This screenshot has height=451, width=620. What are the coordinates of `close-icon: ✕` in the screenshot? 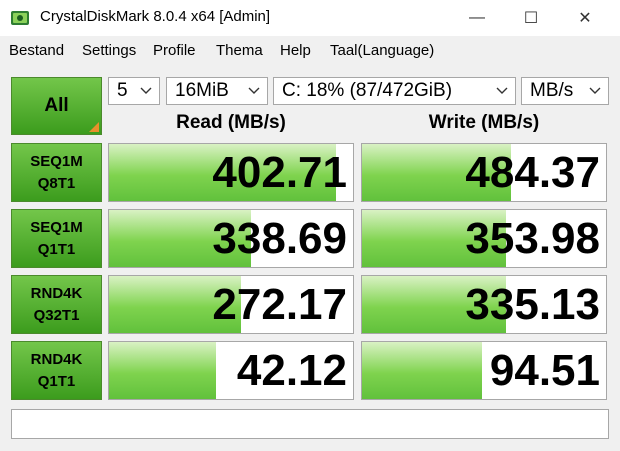 It's located at (585, 18).